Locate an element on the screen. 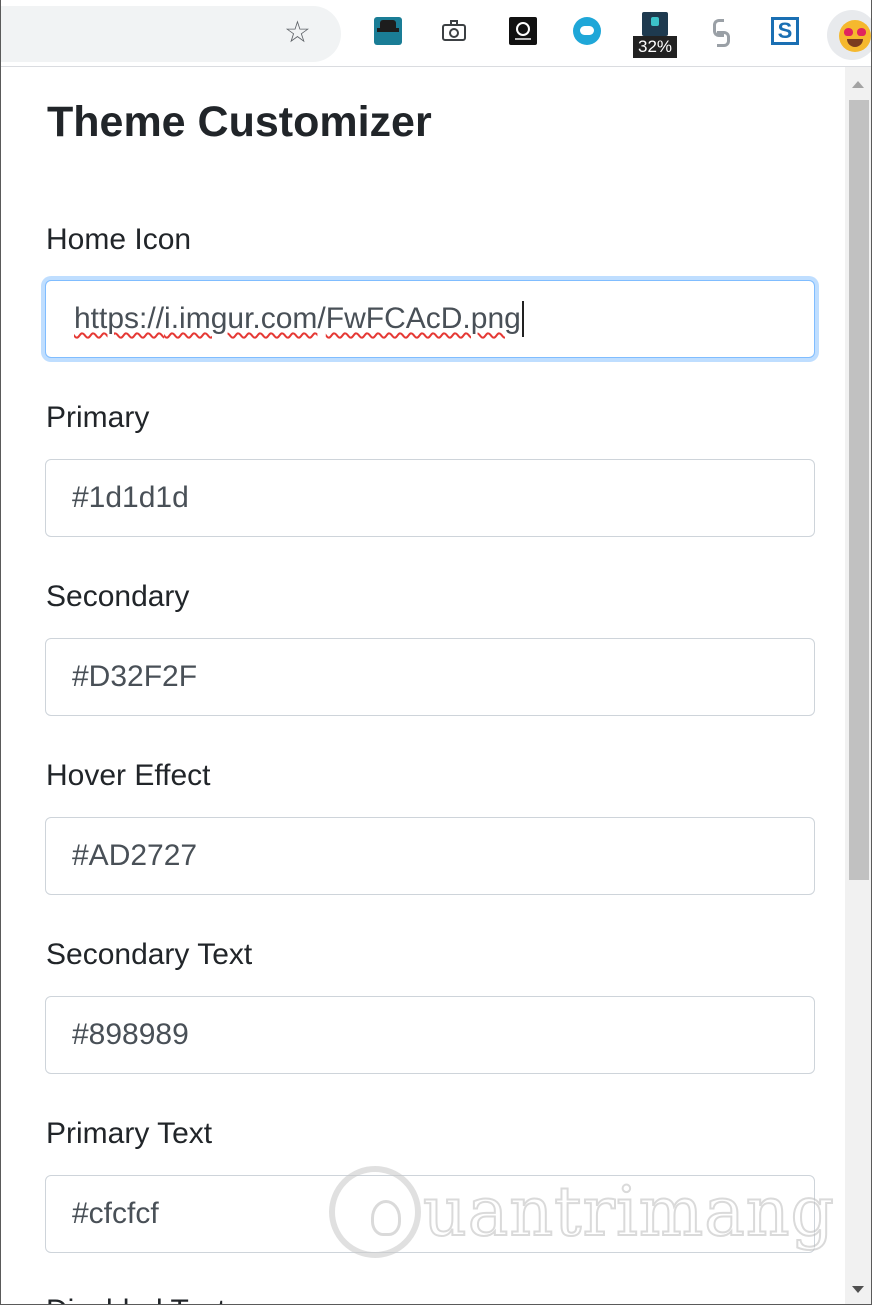  scroll-up-arrow-icon is located at coordinates (858, 84).